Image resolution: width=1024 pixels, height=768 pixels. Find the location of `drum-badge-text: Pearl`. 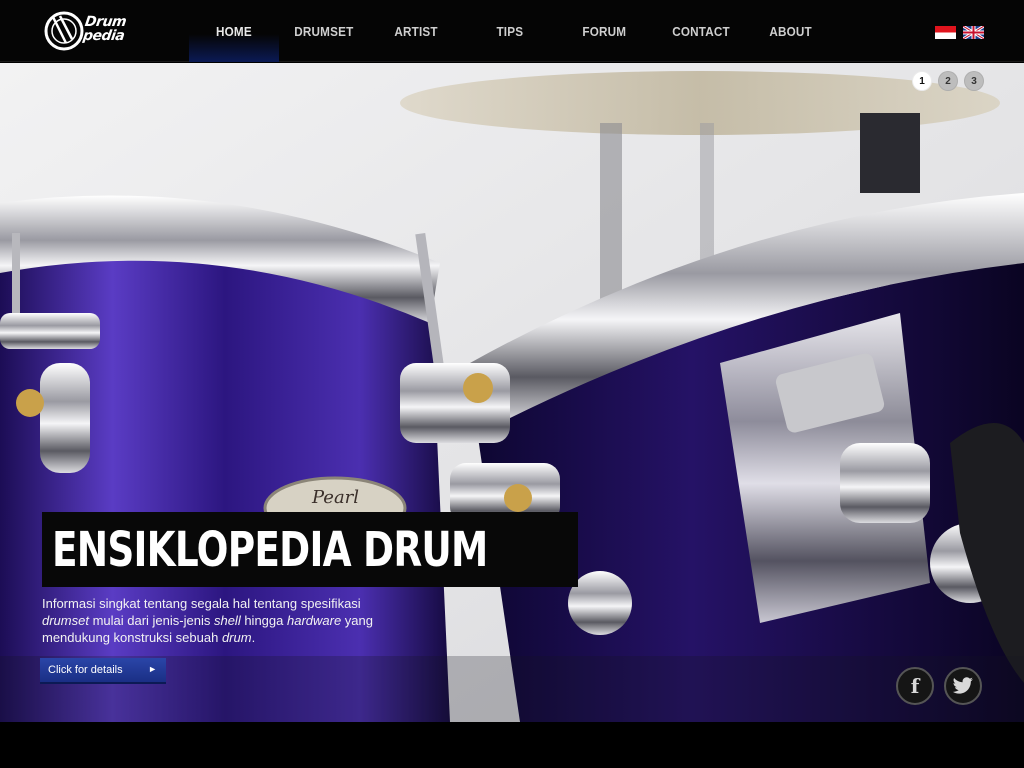

drum-badge-text: Pearl is located at coordinates (335, 497).